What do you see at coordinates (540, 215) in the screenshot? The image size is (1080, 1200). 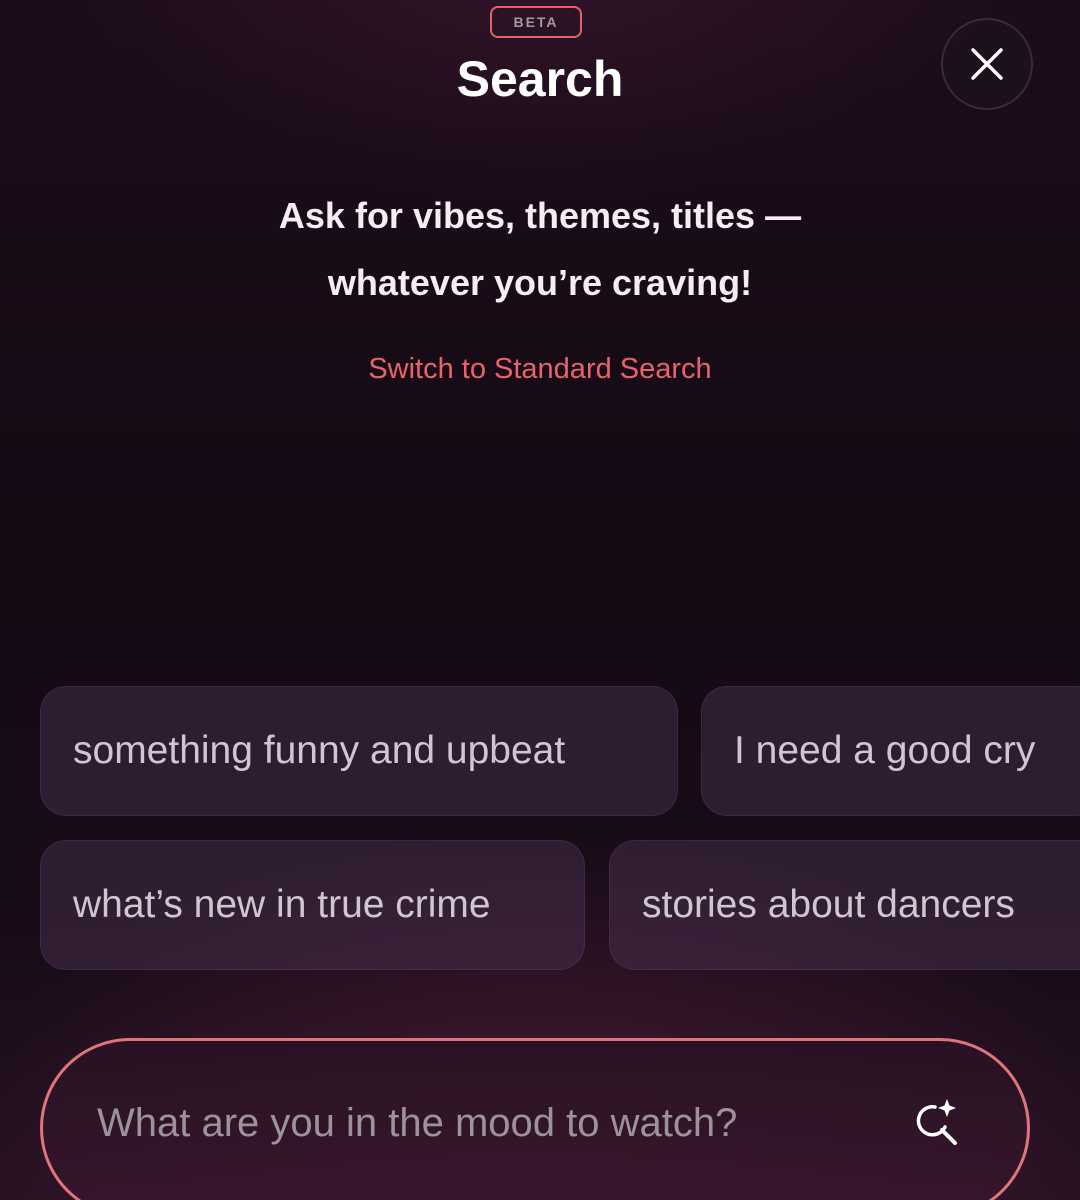 I see `intro-line-1: Ask for vibes, themes, titles —` at bounding box center [540, 215].